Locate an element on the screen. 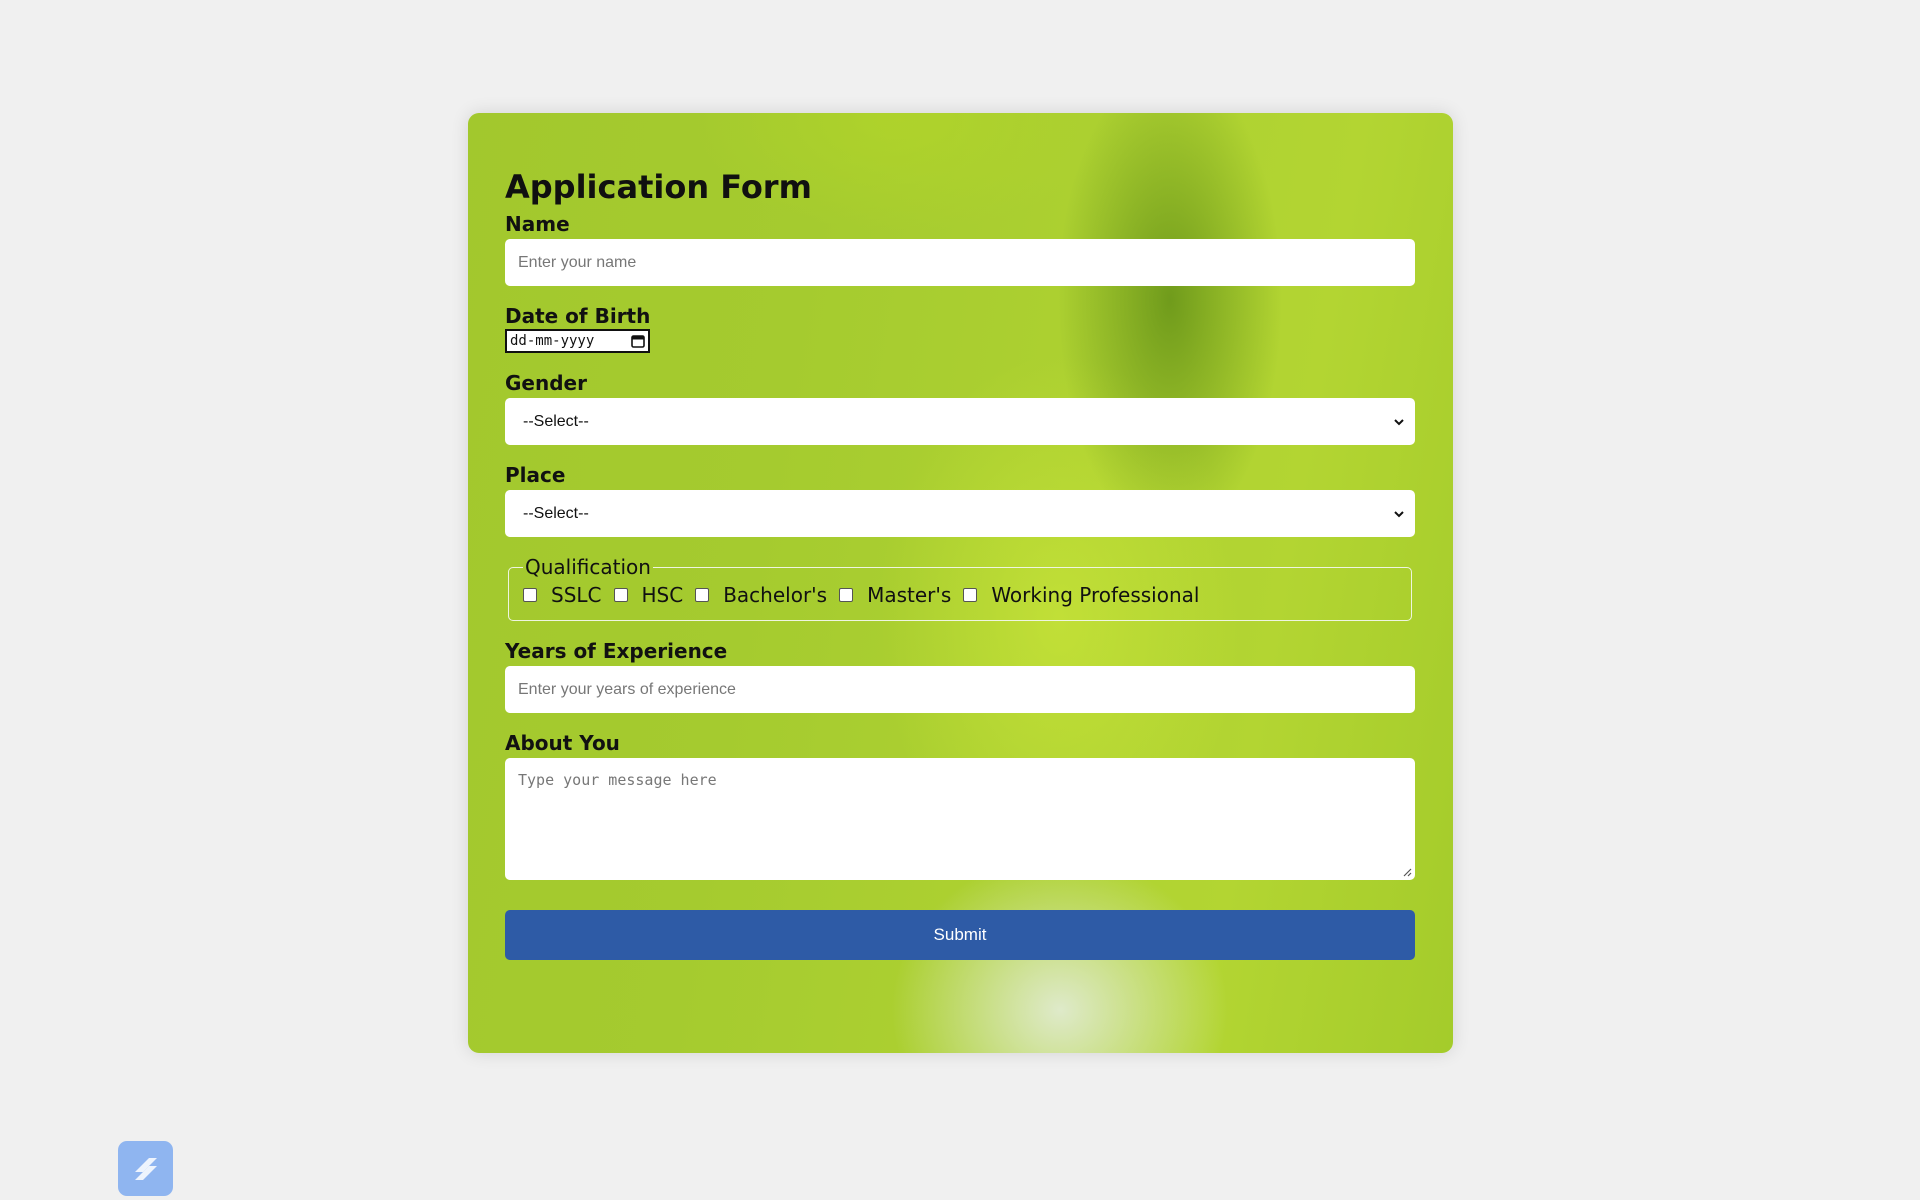 This screenshot has height=1200, width=1920. dob-label: Date of Birth is located at coordinates (578, 316).